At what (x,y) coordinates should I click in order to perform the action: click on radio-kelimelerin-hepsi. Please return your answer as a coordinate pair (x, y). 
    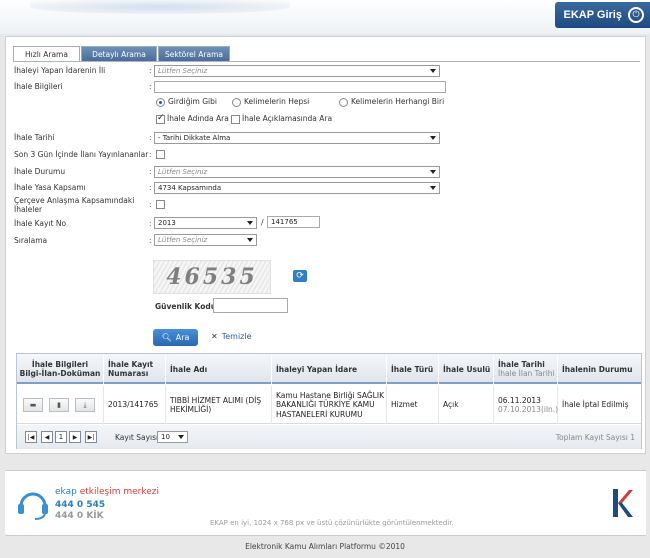
    Looking at the image, I should click on (236, 102).